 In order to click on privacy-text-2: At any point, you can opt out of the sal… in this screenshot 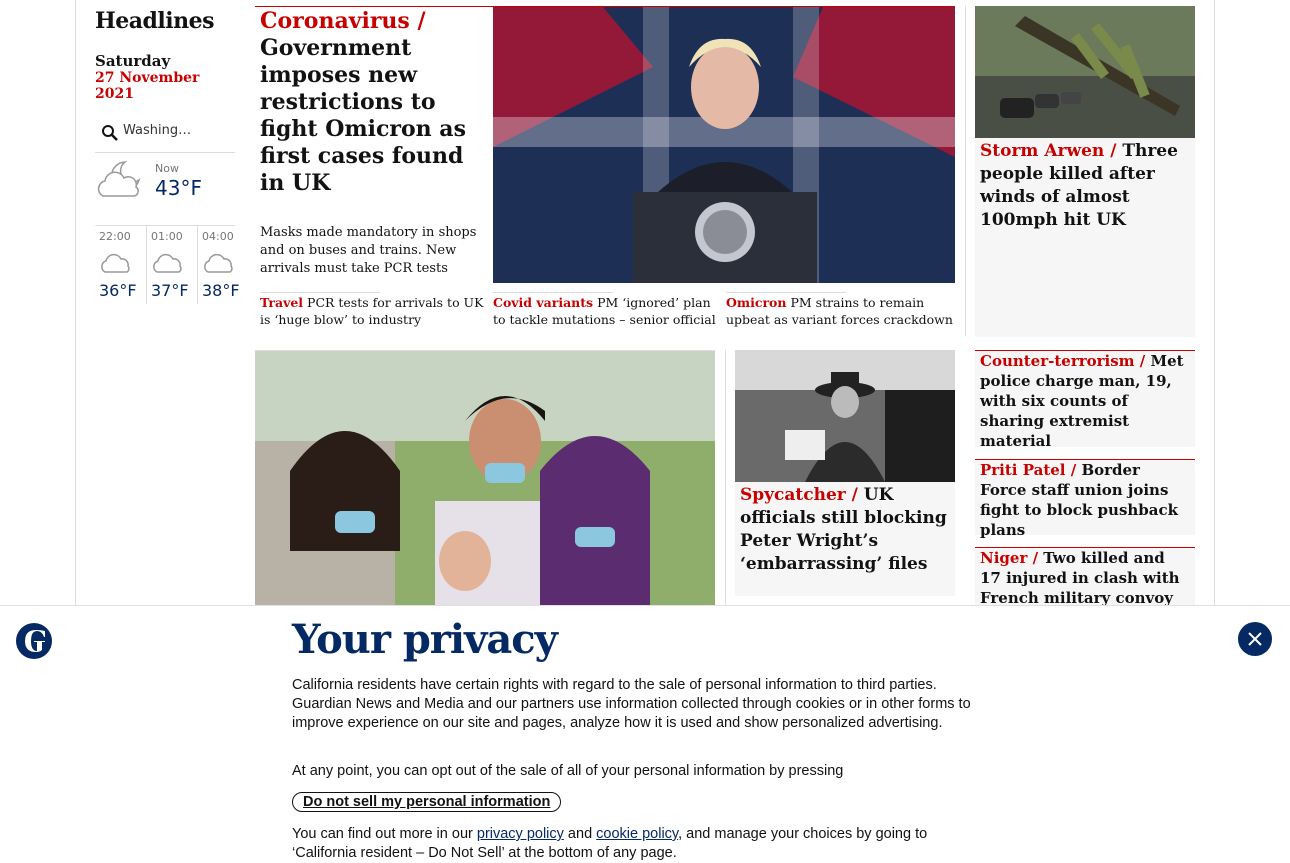, I will do `click(568, 771)`.